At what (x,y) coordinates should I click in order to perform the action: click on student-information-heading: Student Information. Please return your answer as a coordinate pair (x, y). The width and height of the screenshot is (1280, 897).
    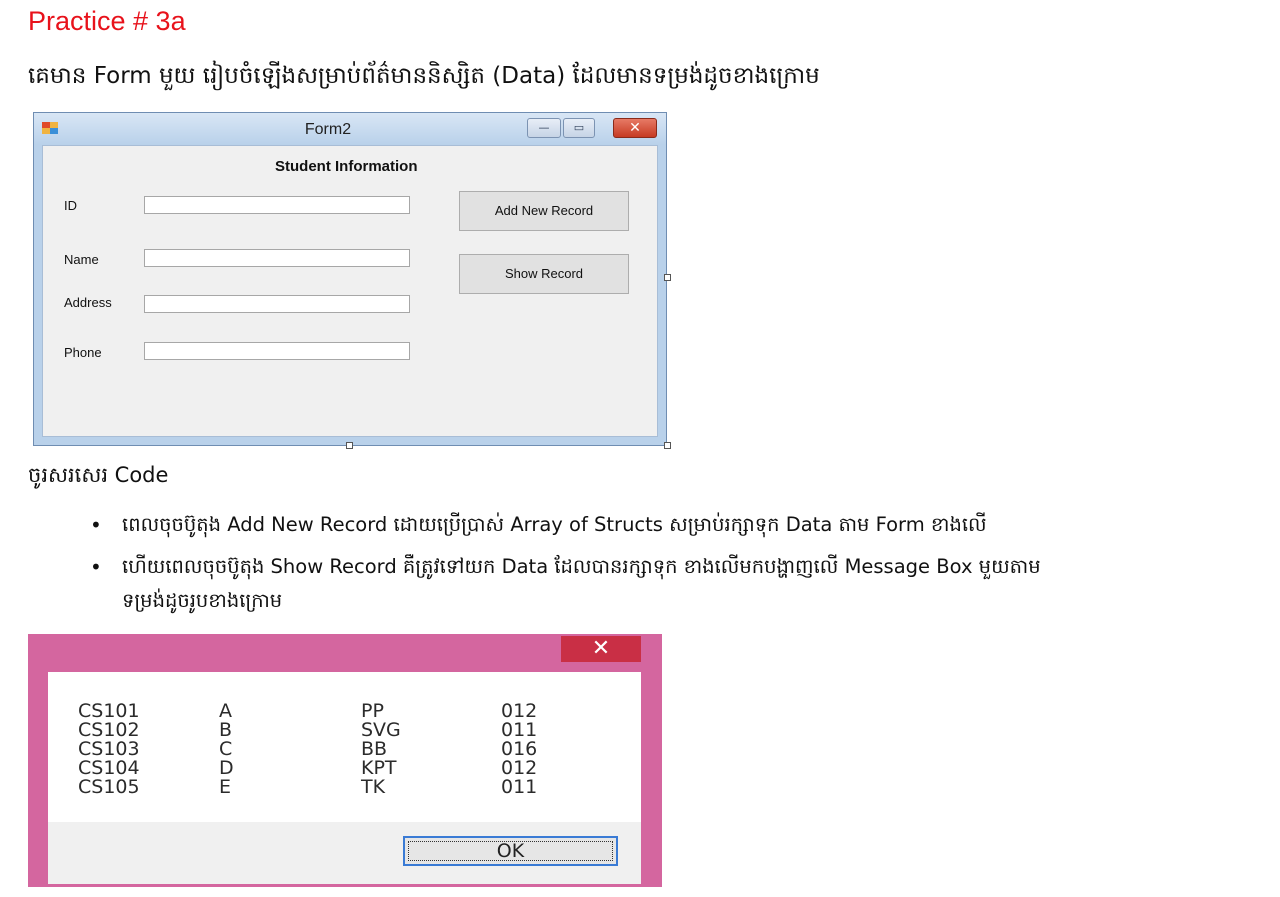
    Looking at the image, I should click on (346, 166).